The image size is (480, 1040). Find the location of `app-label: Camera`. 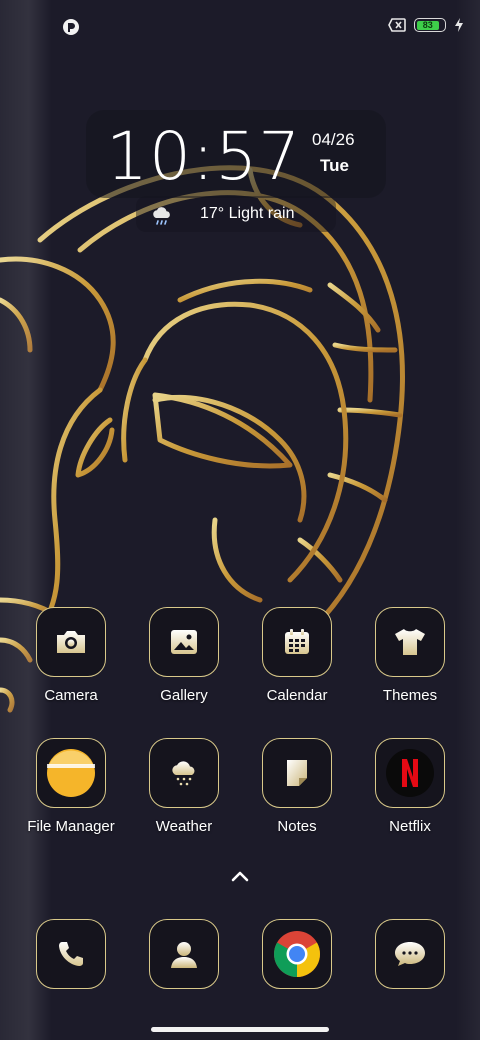

app-label: Camera is located at coordinates (71, 695).